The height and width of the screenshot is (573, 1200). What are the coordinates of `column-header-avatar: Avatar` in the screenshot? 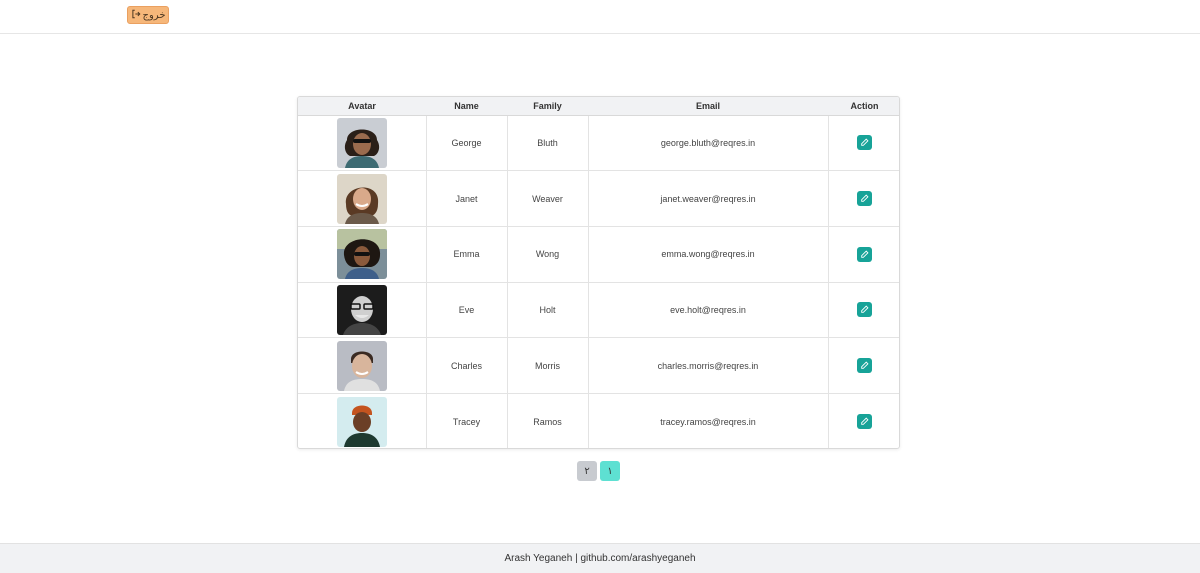 It's located at (362, 106).